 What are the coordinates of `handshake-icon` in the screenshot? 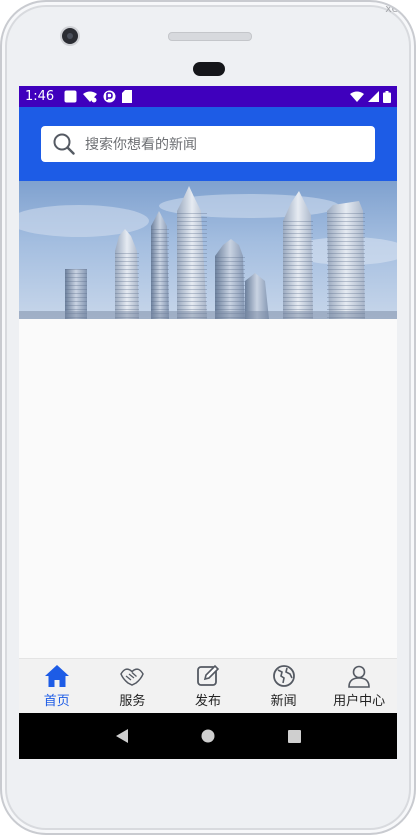 It's located at (132, 676).